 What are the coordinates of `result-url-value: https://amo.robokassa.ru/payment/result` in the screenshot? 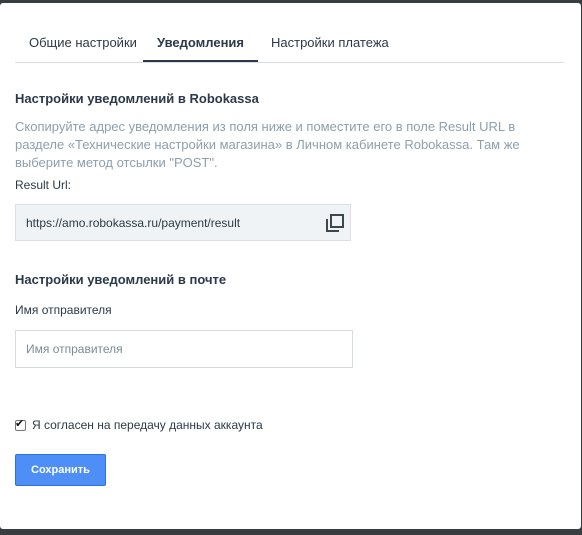 It's located at (133, 223).